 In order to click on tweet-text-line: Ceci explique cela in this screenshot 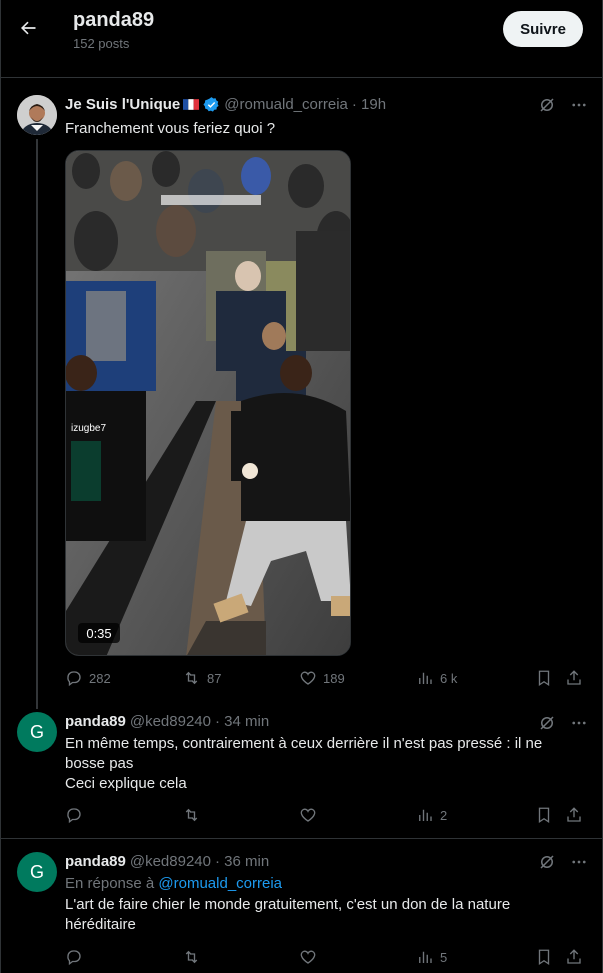, I will do `click(126, 783)`.